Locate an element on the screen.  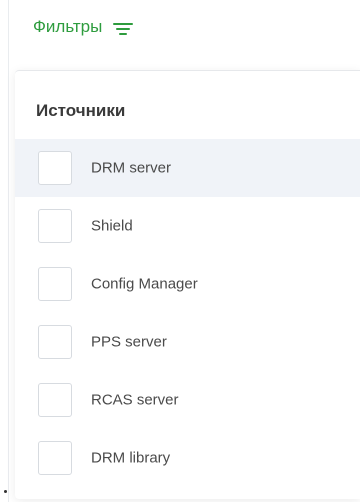
source-item-drm-server: DRM server is located at coordinates (187, 168).